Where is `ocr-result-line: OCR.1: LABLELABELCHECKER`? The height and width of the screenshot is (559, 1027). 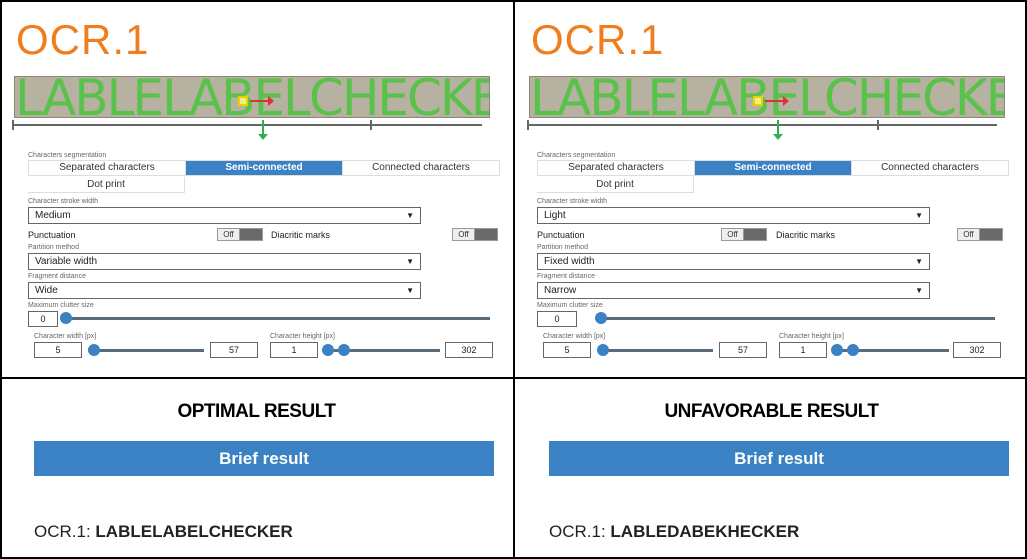
ocr-result-line: OCR.1: LABLELABELCHECKER is located at coordinates (163, 532).